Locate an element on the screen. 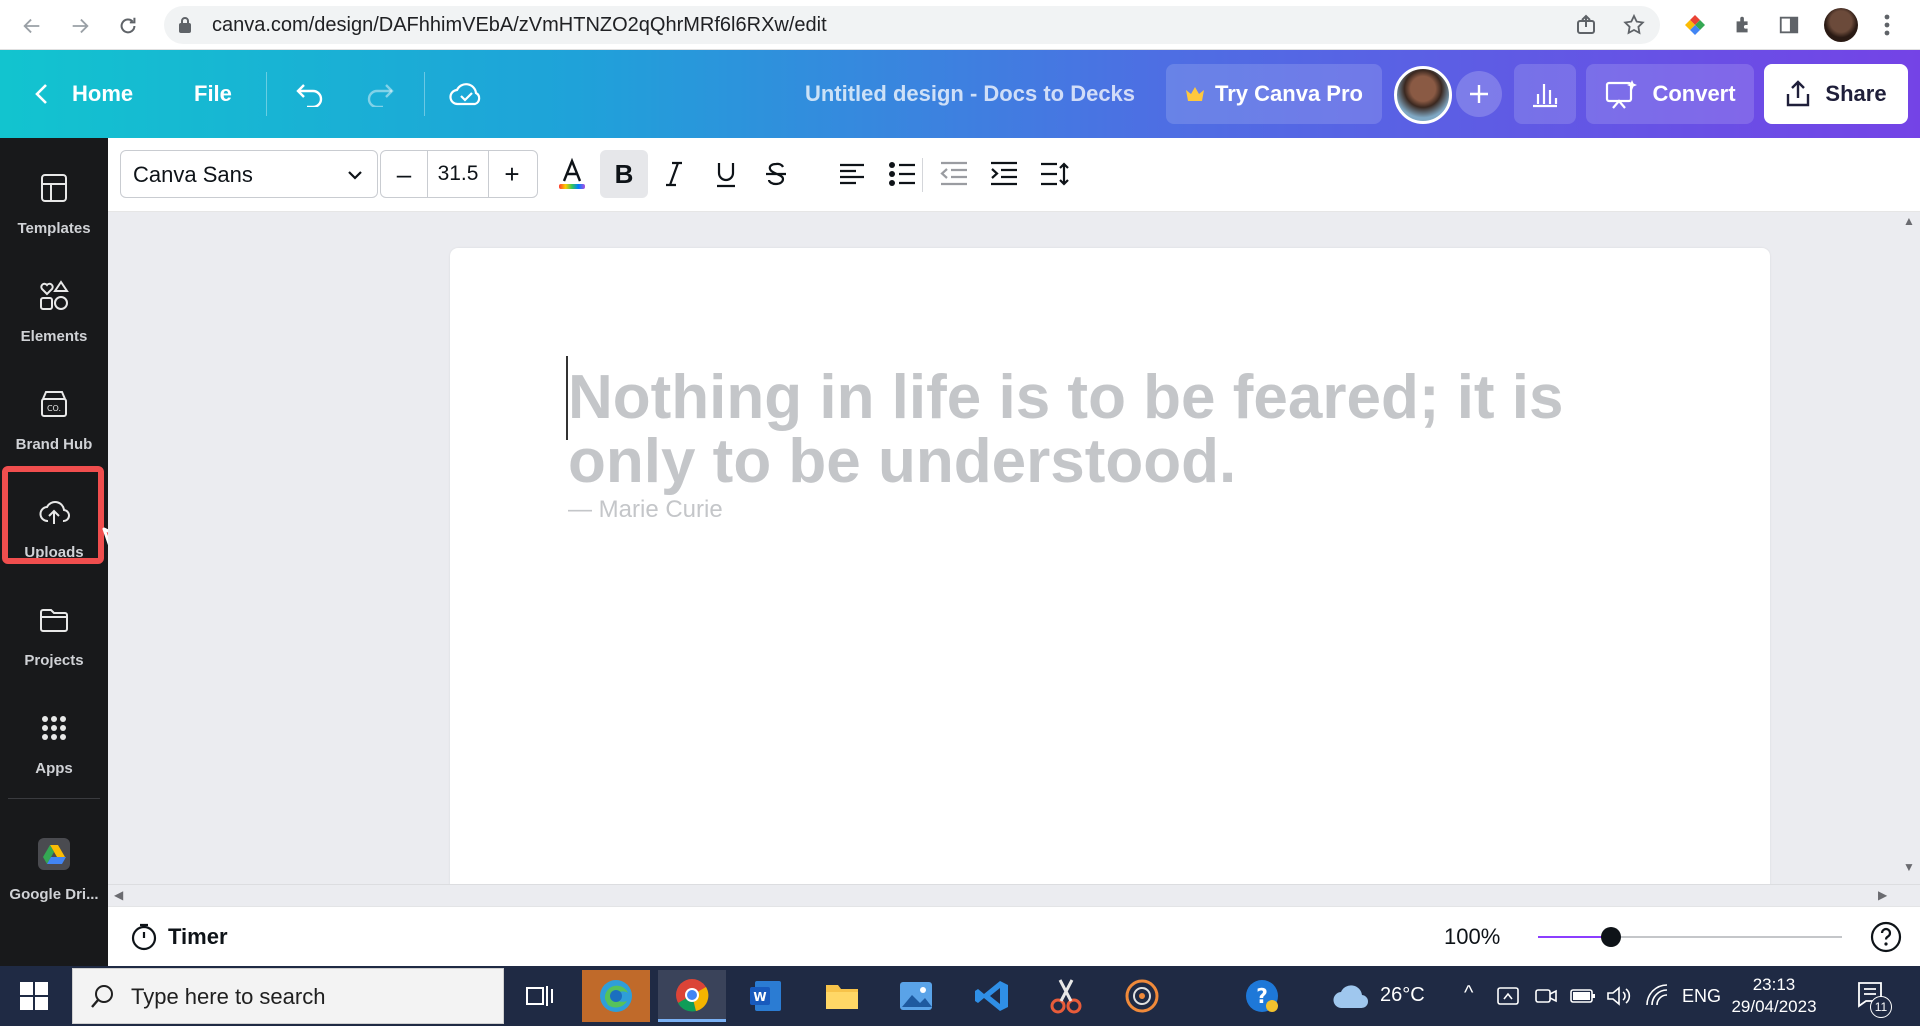 This screenshot has width=1920, height=1026. chevron-left-icon is located at coordinates (42, 94).